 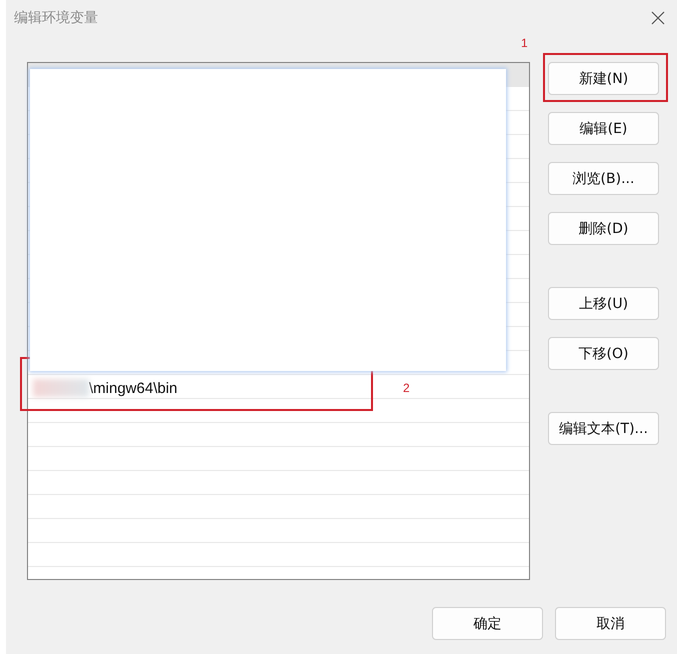 I want to click on dialog-button: 确定, so click(x=487, y=623).